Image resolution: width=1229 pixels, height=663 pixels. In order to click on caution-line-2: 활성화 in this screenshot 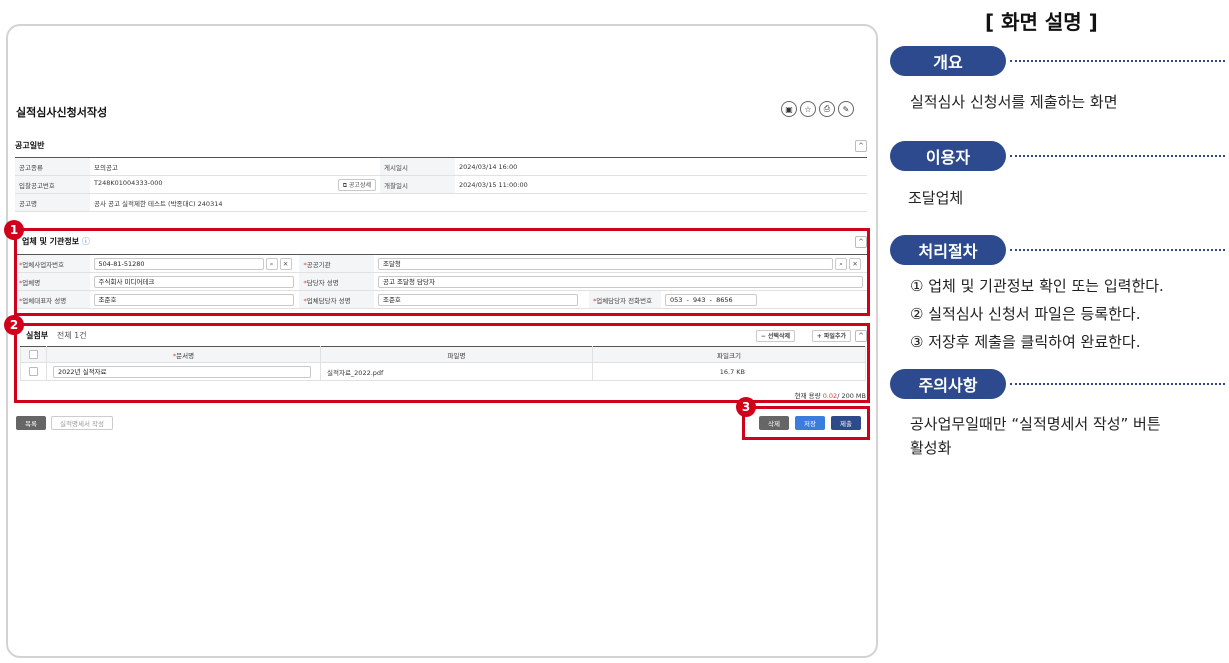, I will do `click(931, 448)`.